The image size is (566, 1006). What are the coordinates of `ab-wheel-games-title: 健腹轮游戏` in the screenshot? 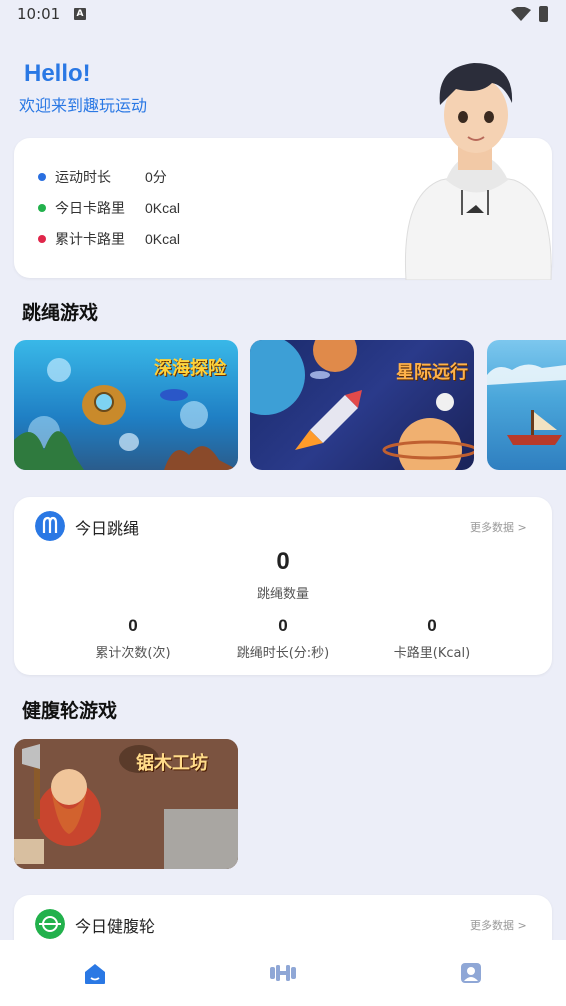 It's located at (70, 711).